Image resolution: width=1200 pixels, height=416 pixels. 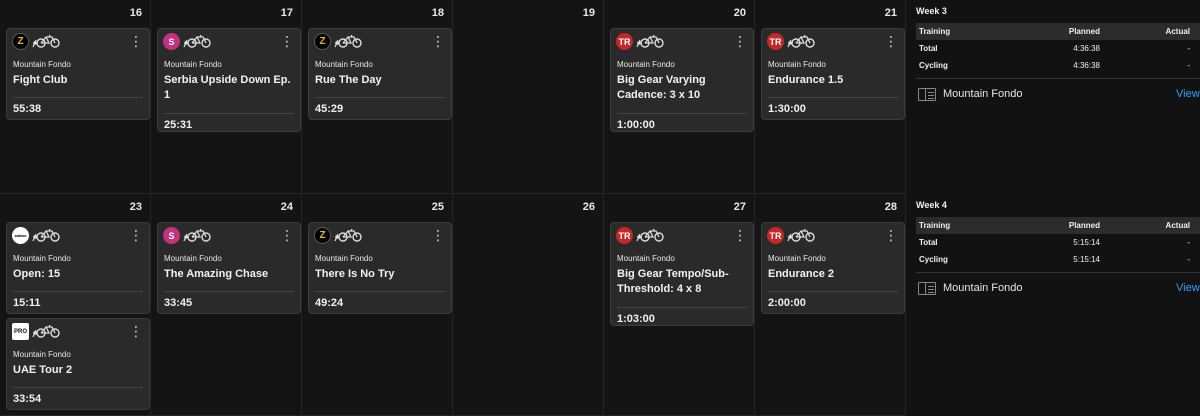 I want to click on day-cell: 26, so click(x=528, y=305).